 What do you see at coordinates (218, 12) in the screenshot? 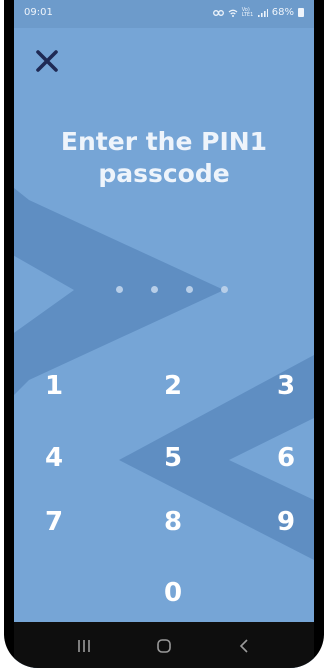
I see `link-icon` at bounding box center [218, 12].